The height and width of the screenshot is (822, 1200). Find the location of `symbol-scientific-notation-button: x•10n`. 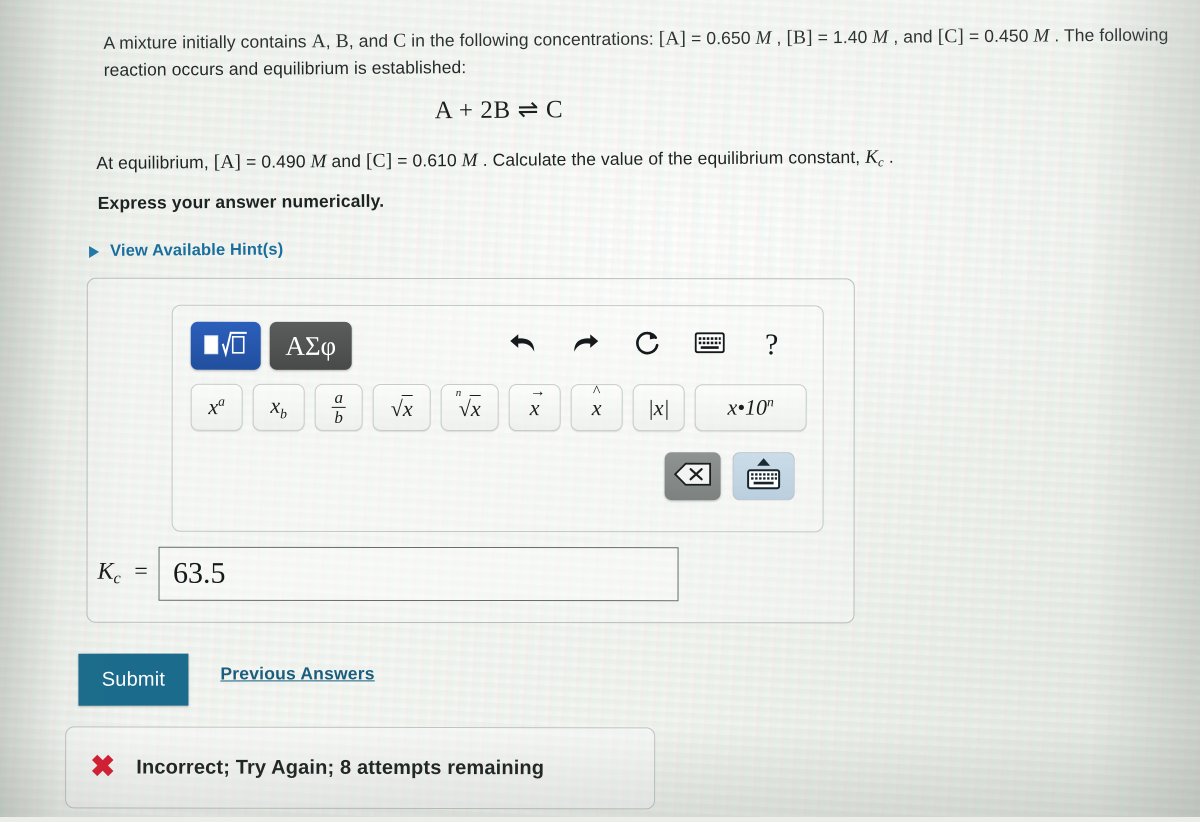

symbol-scientific-notation-button: x•10n is located at coordinates (750, 408).